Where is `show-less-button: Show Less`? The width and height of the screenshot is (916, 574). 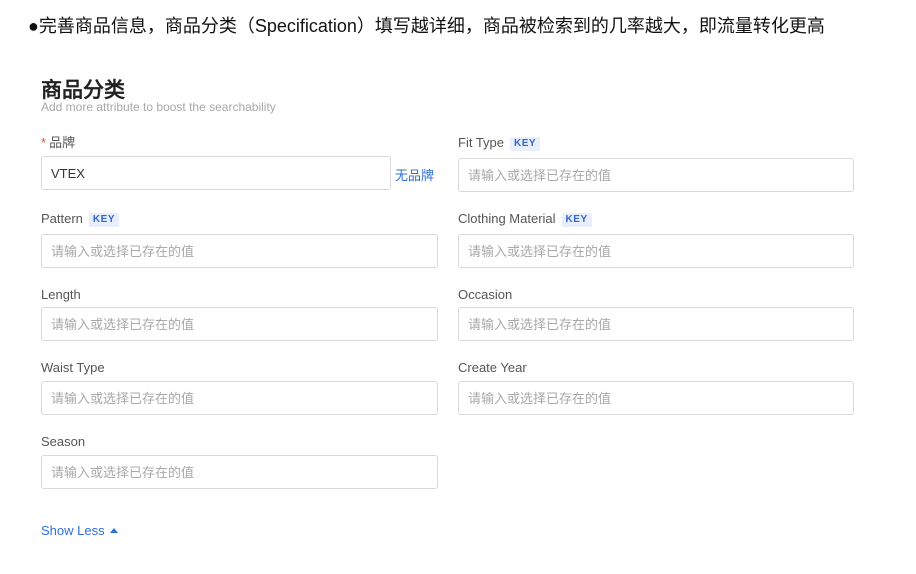 show-less-button: Show Less is located at coordinates (79, 530).